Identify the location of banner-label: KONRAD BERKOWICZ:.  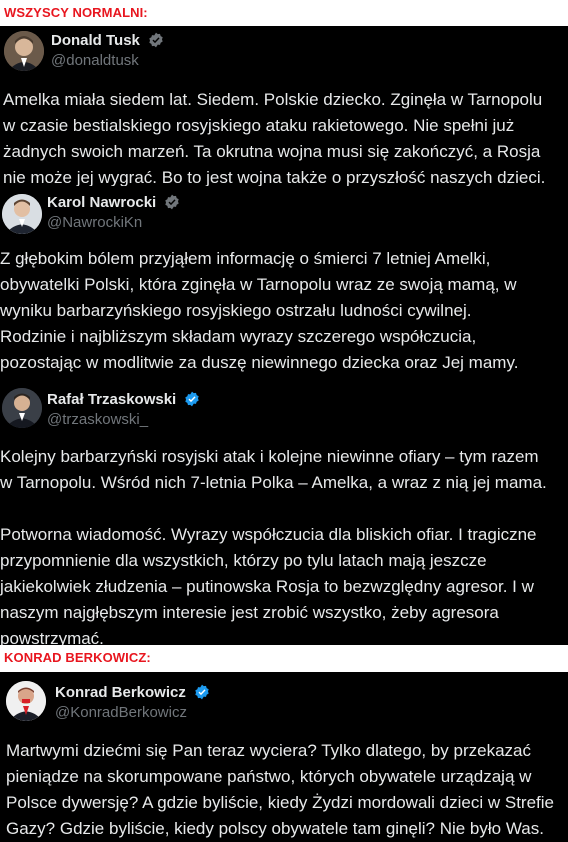
(77, 657).